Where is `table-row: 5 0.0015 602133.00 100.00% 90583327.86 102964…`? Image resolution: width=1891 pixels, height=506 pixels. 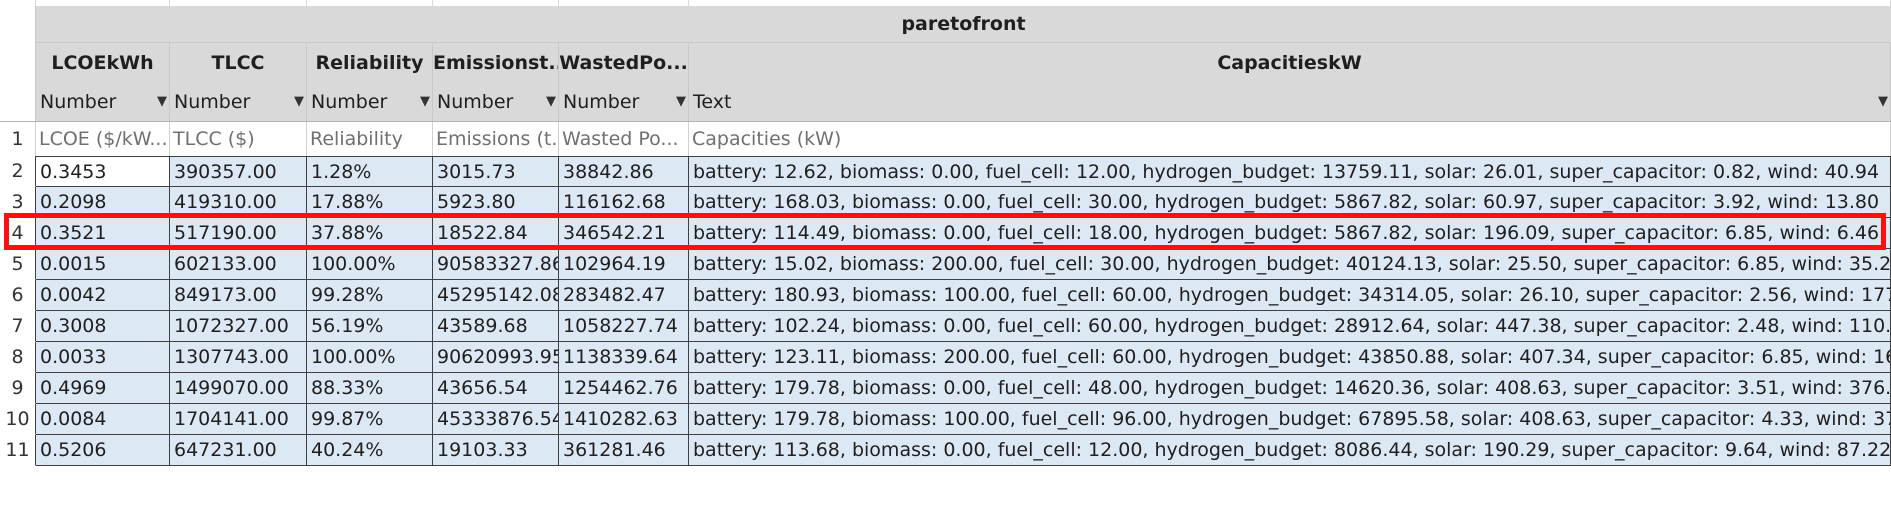
table-row: 5 0.0015 602133.00 100.00% 90583327.86 102964… is located at coordinates (945, 264).